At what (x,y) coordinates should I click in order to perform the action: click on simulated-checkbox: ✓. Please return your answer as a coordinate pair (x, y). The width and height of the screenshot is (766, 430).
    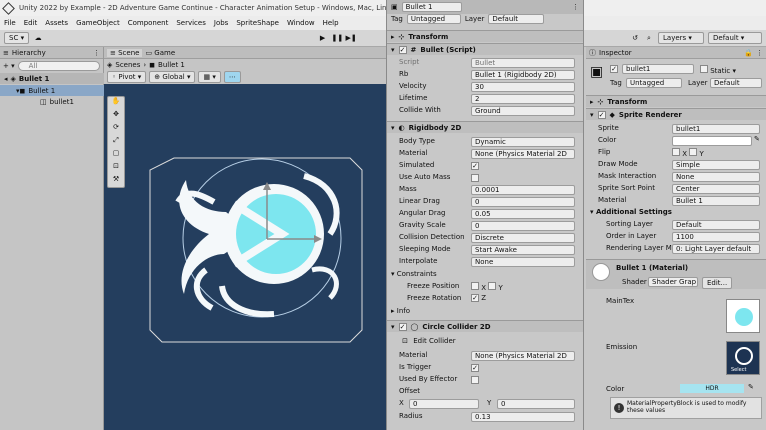
    Looking at the image, I should click on (475, 166).